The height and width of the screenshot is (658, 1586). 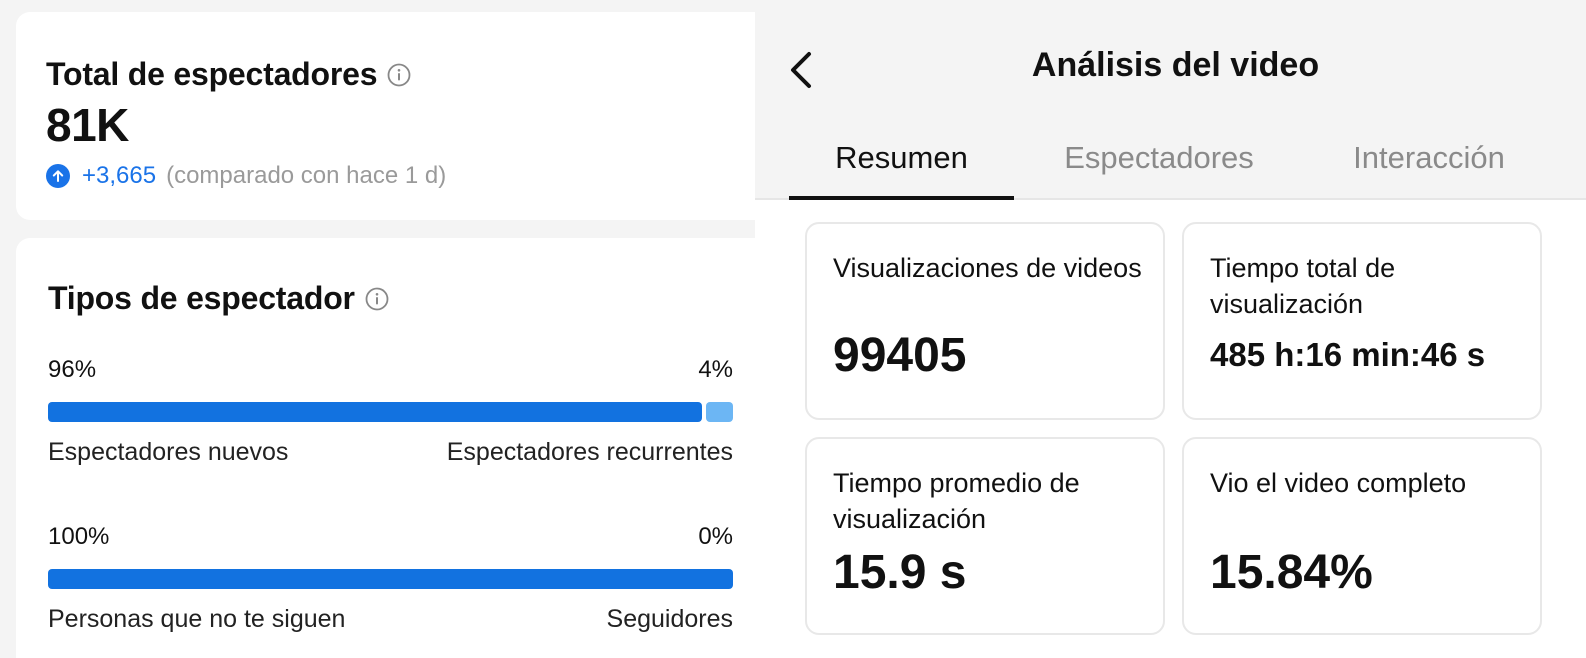 What do you see at coordinates (1175, 65) in the screenshot?
I see `page-title: Análisis del video` at bounding box center [1175, 65].